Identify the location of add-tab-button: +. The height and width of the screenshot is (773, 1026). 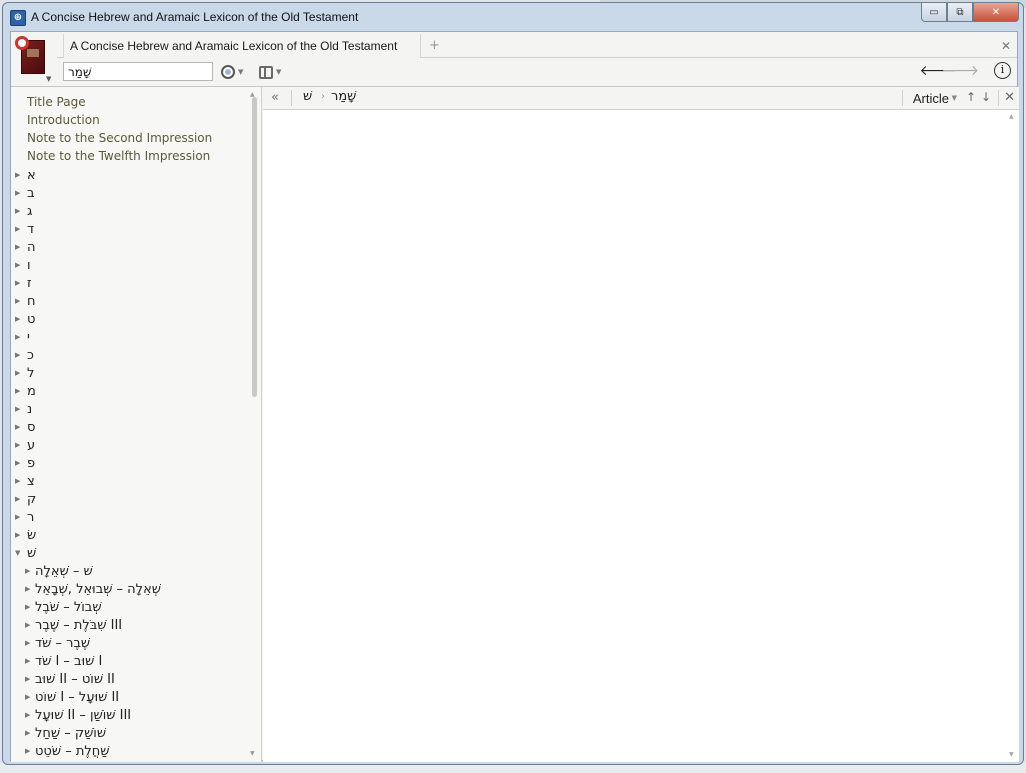
(434, 45).